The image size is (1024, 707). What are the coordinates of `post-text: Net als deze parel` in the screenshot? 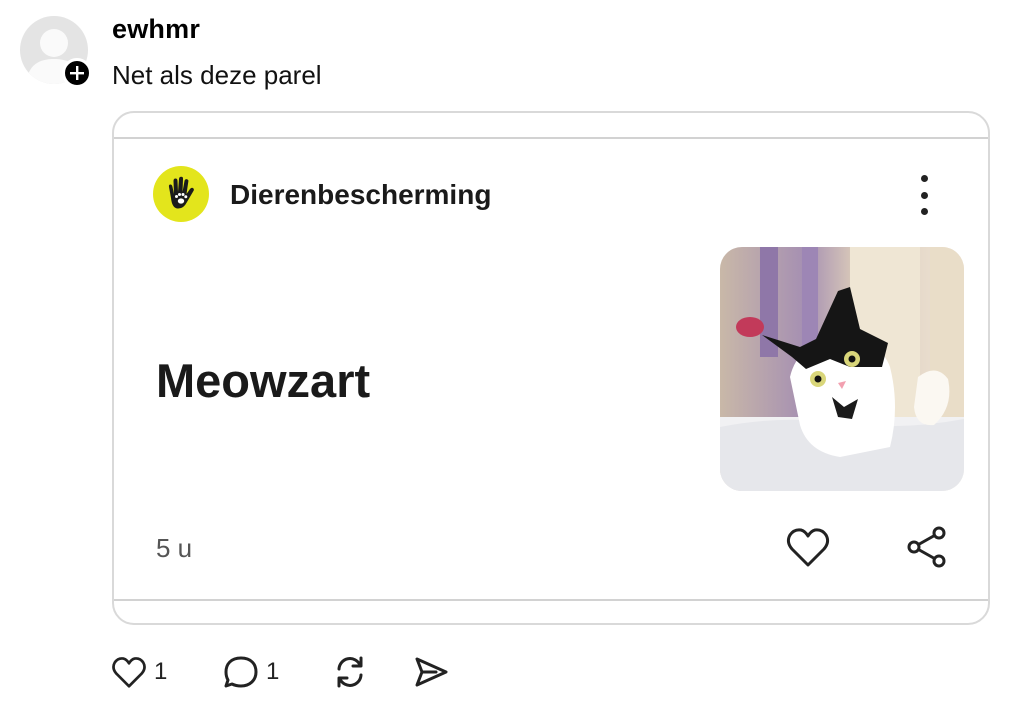 It's located at (217, 75).